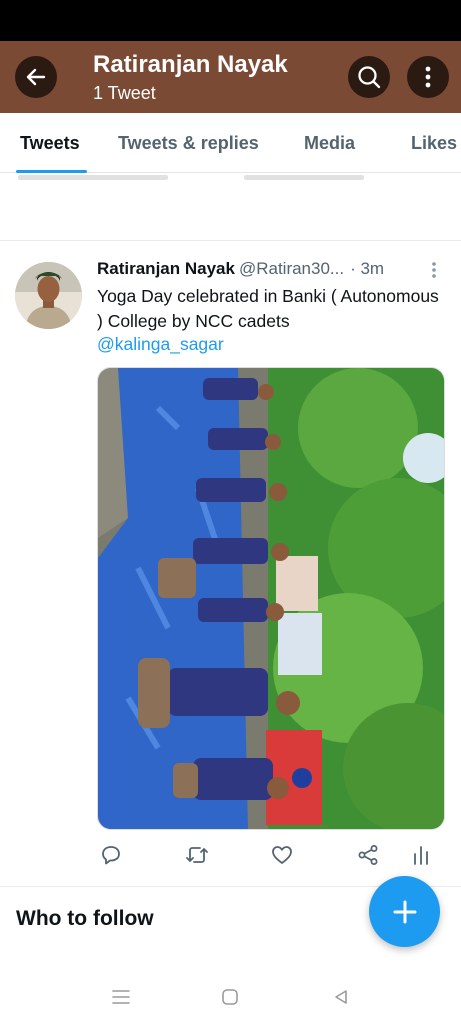 Image resolution: width=461 pixels, height=1024 pixels. I want to click on reply-icon, so click(111, 855).